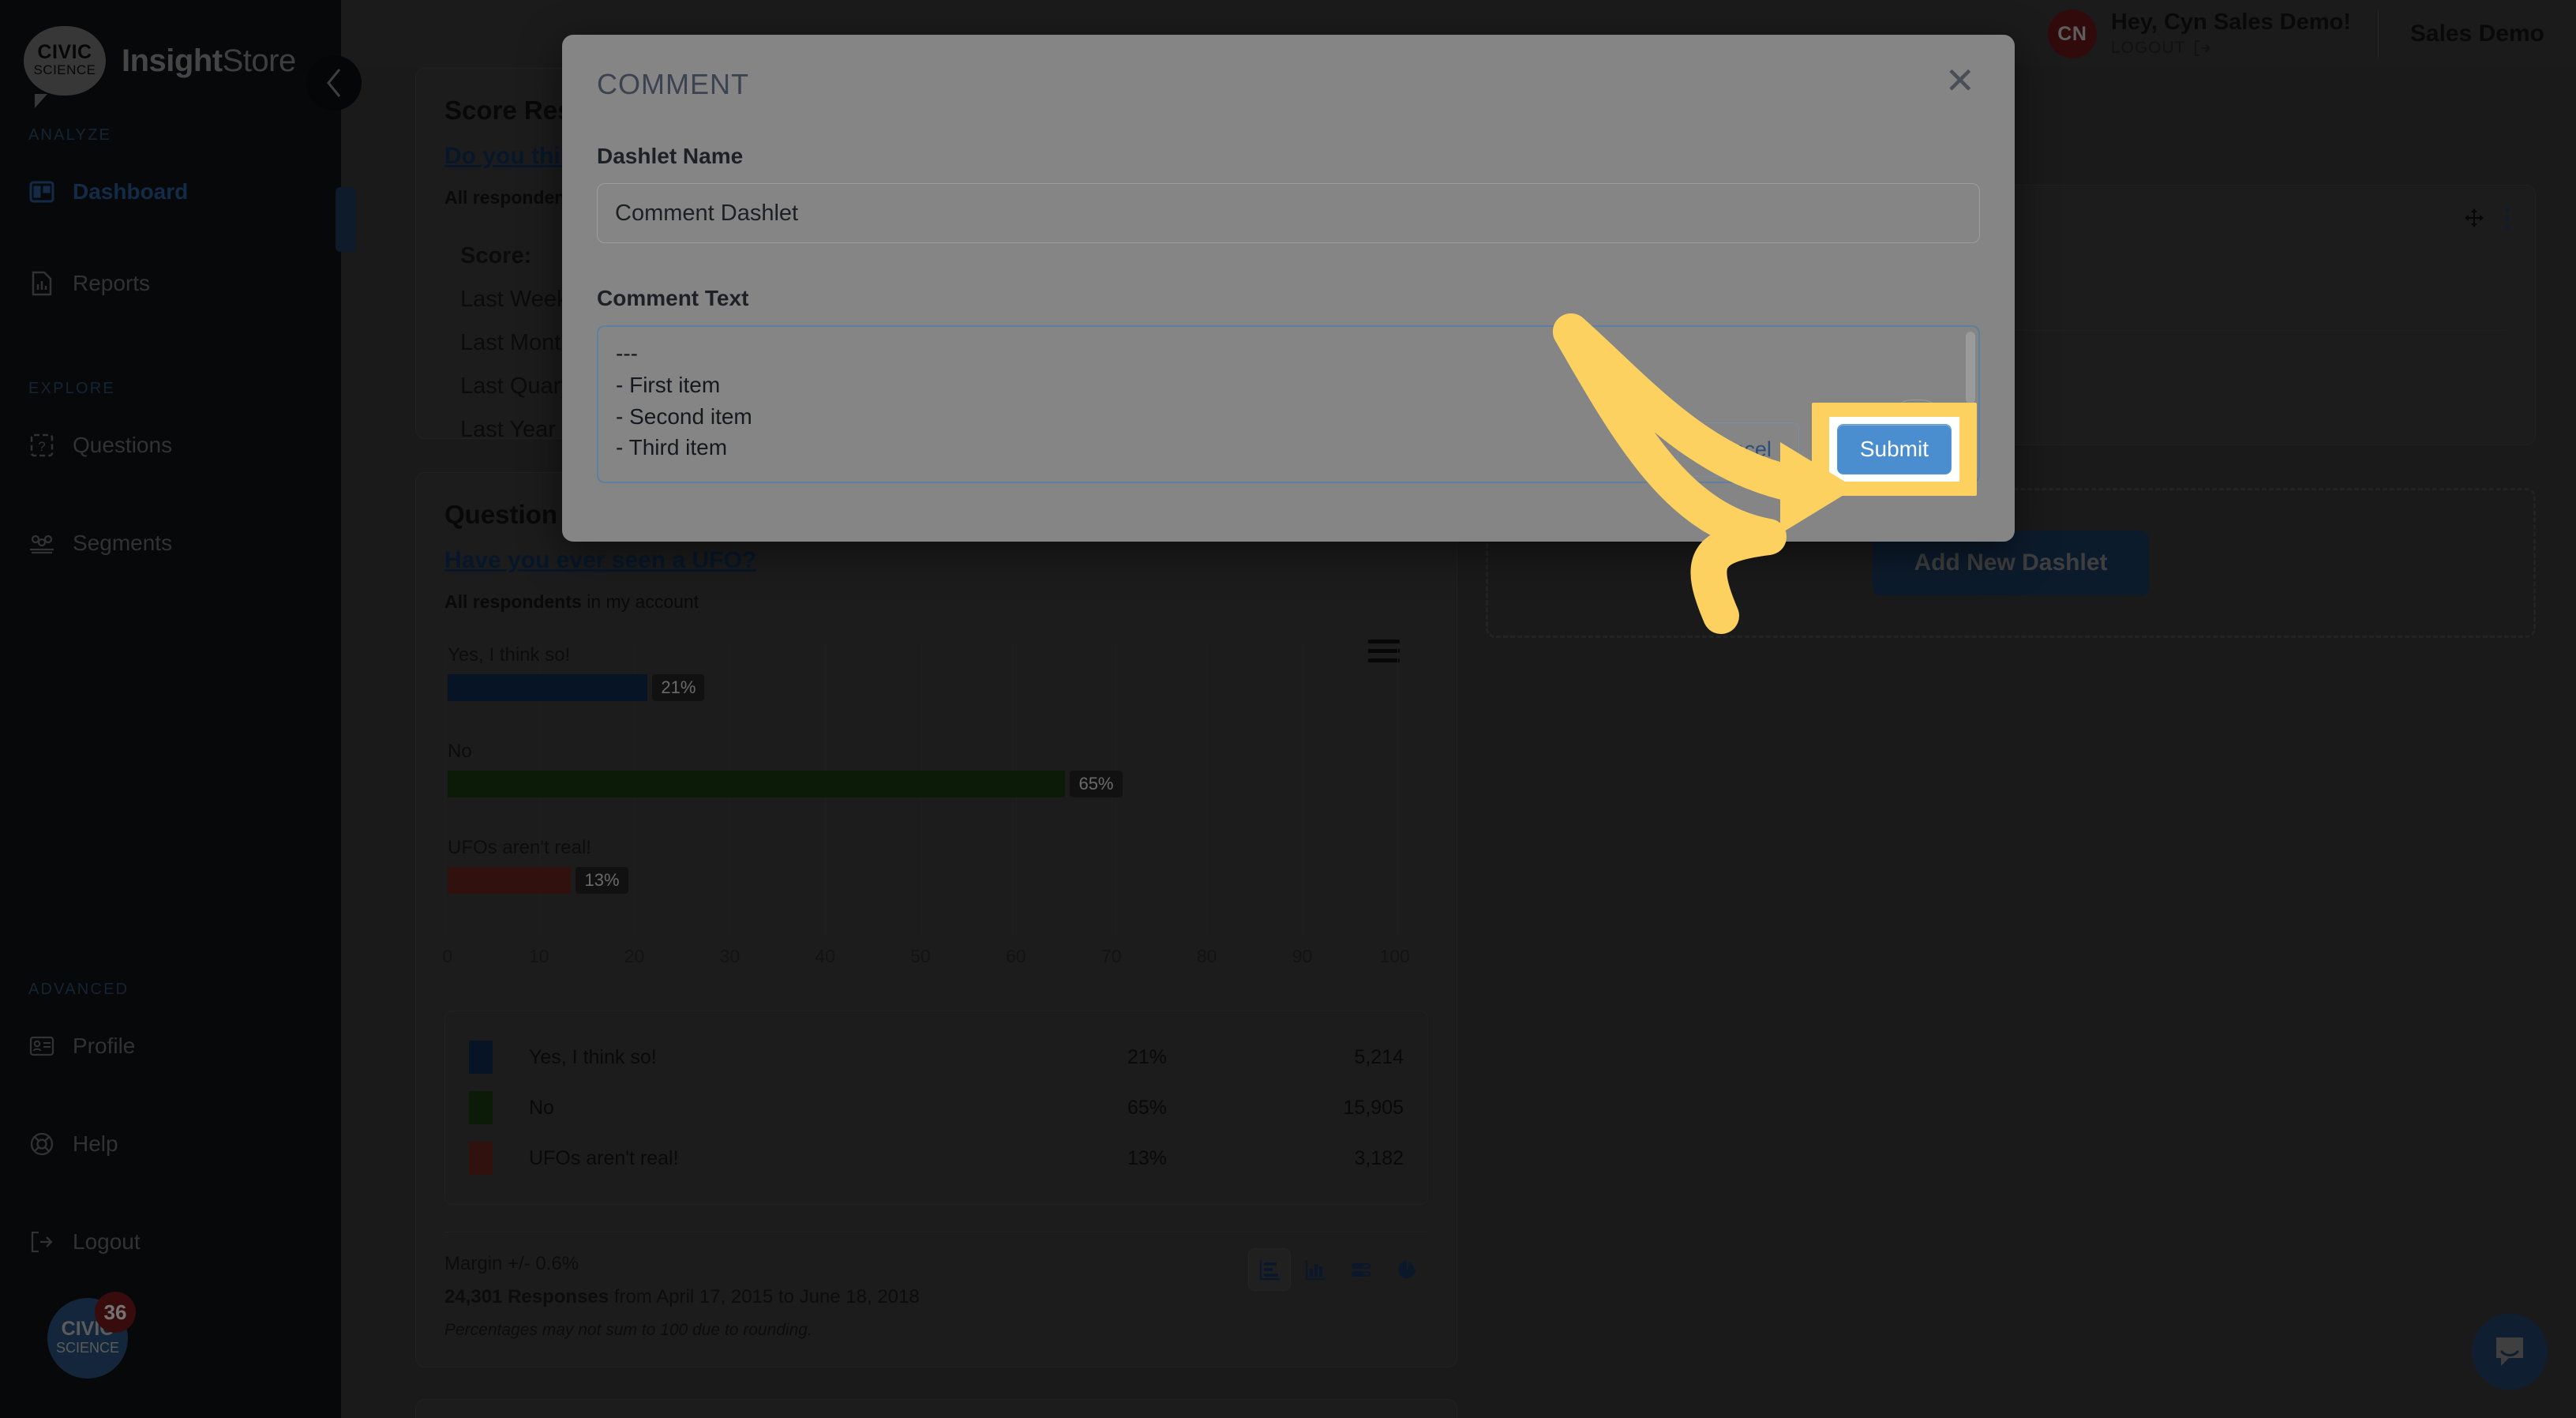 Image resolution: width=2576 pixels, height=1418 pixels. I want to click on dashlet-name-input, so click(1288, 213).